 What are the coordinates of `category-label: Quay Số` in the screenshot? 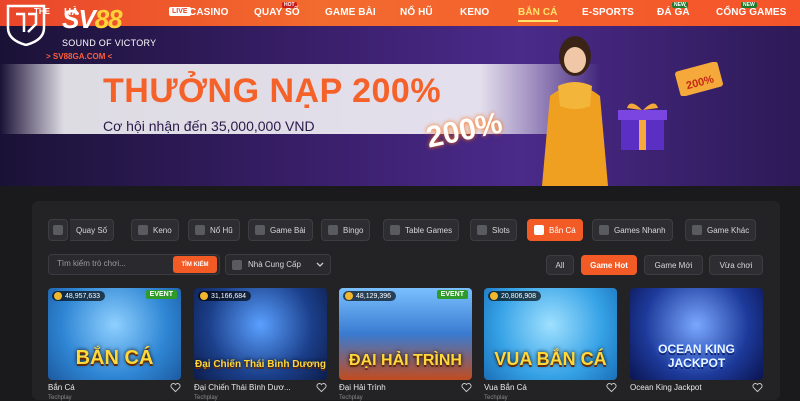 It's located at (92, 230).